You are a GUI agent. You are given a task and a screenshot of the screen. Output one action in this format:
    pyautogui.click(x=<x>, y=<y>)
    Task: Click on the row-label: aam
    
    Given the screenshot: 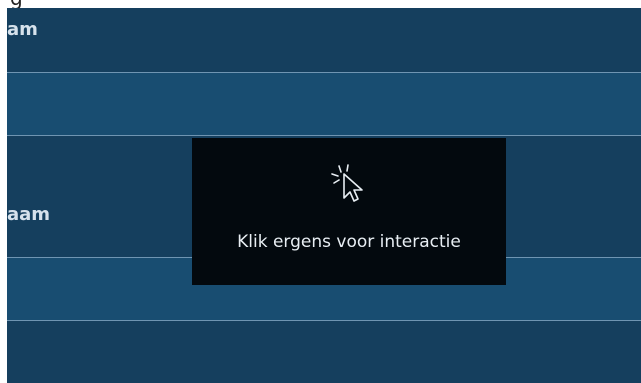 What is the action you would take?
    pyautogui.click(x=29, y=214)
    